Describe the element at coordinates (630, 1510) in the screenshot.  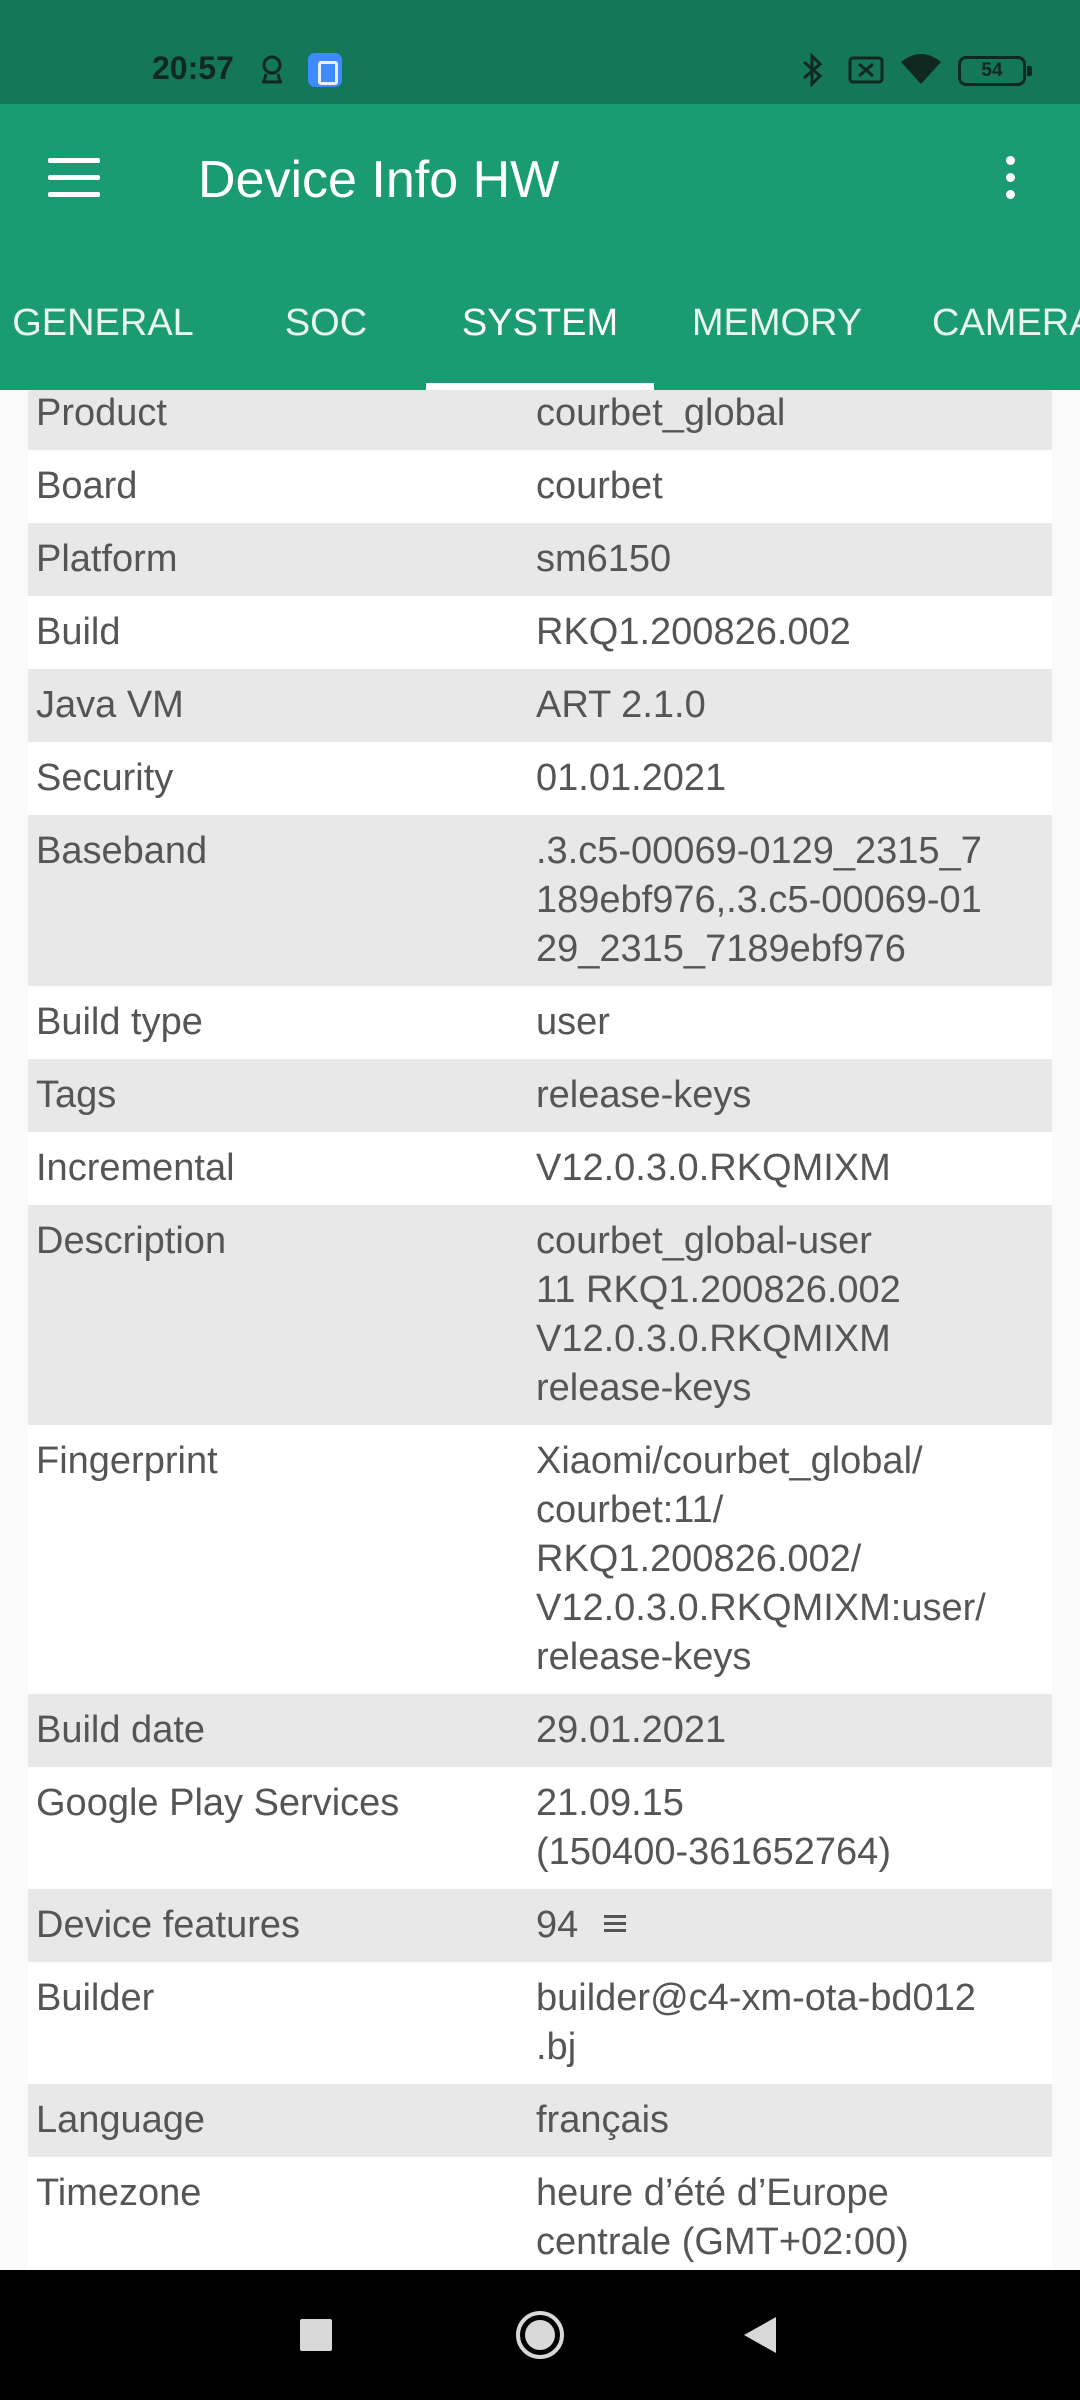
I see `row-value-line: courbet:11/` at that location.